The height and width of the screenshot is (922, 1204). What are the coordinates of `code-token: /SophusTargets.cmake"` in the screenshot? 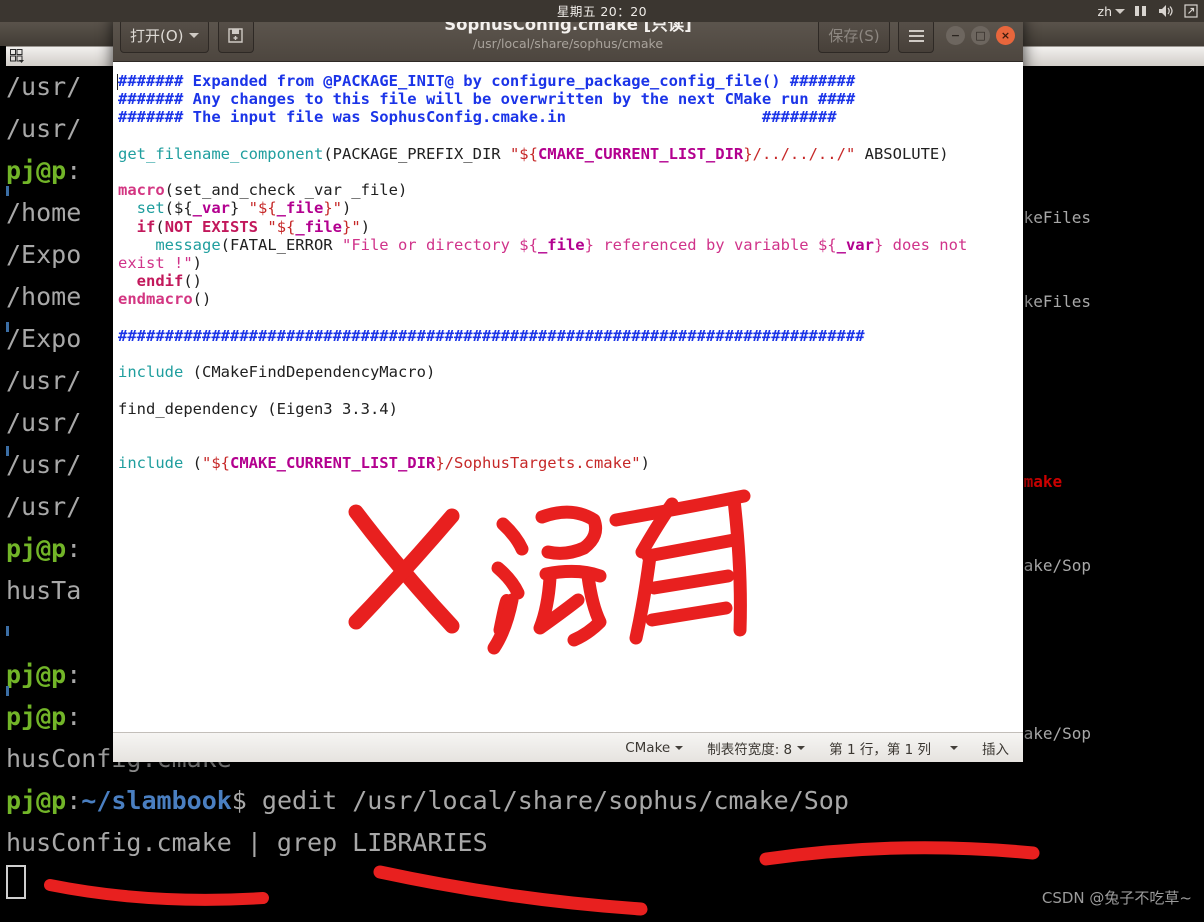 It's located at (542, 463).